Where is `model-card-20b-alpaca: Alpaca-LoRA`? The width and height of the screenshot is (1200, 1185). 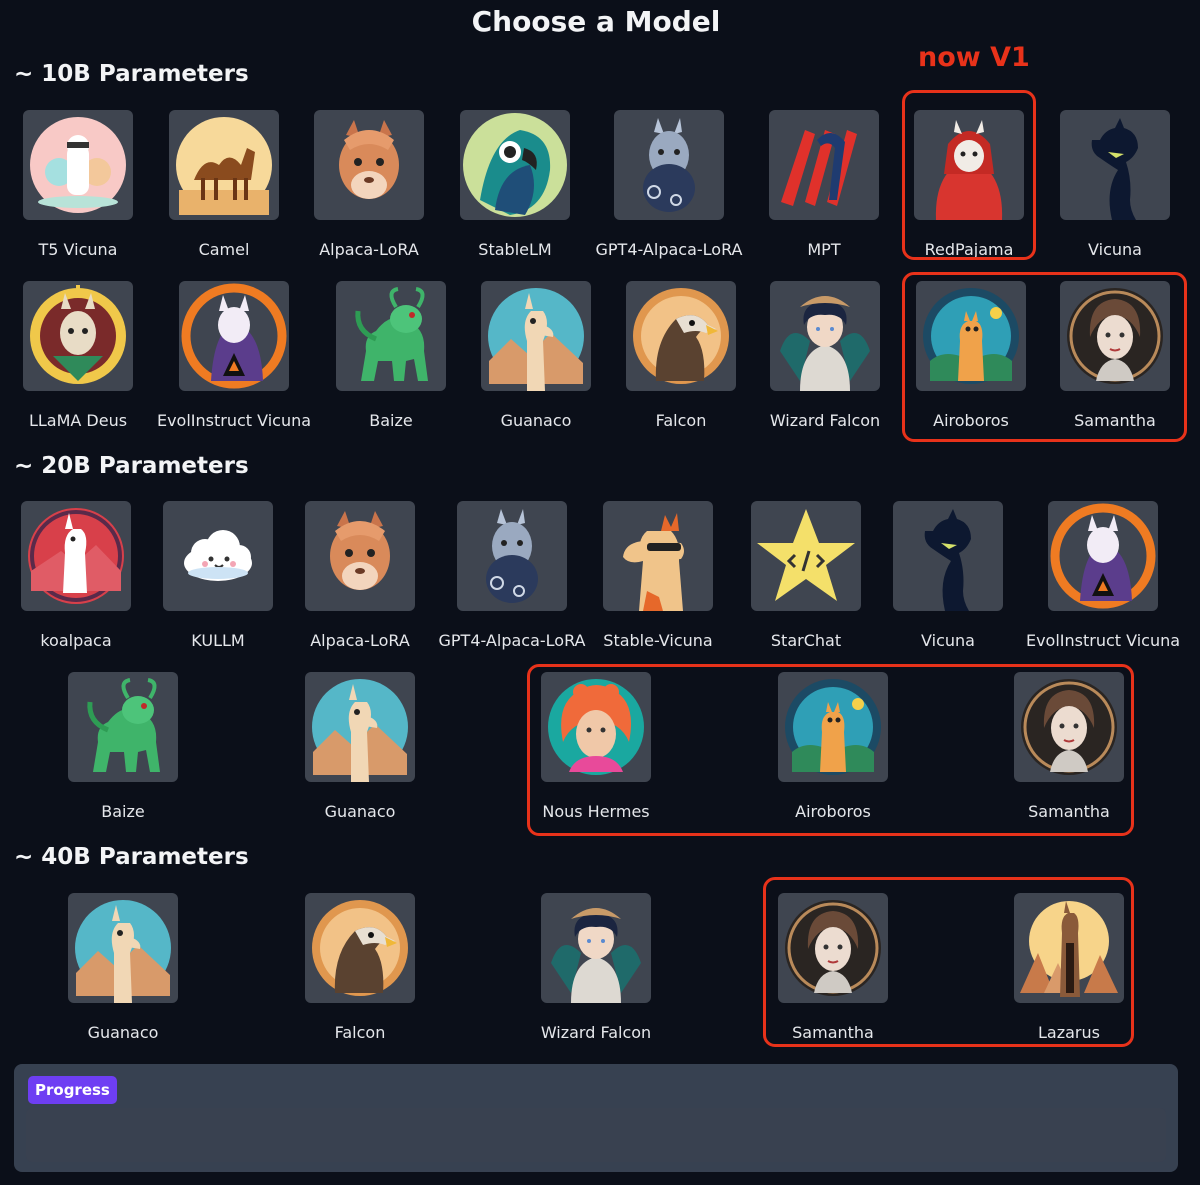 model-card-20b-alpaca: Alpaca-LoRA is located at coordinates (360, 576).